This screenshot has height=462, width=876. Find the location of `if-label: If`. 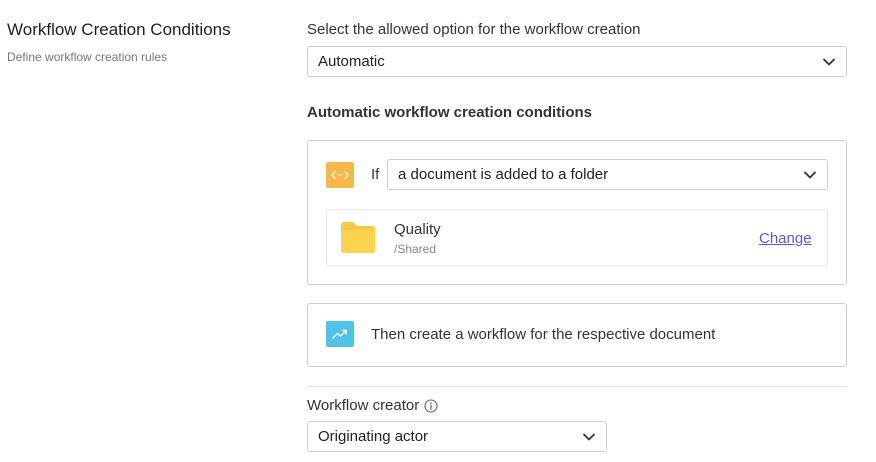

if-label: If is located at coordinates (375, 174).